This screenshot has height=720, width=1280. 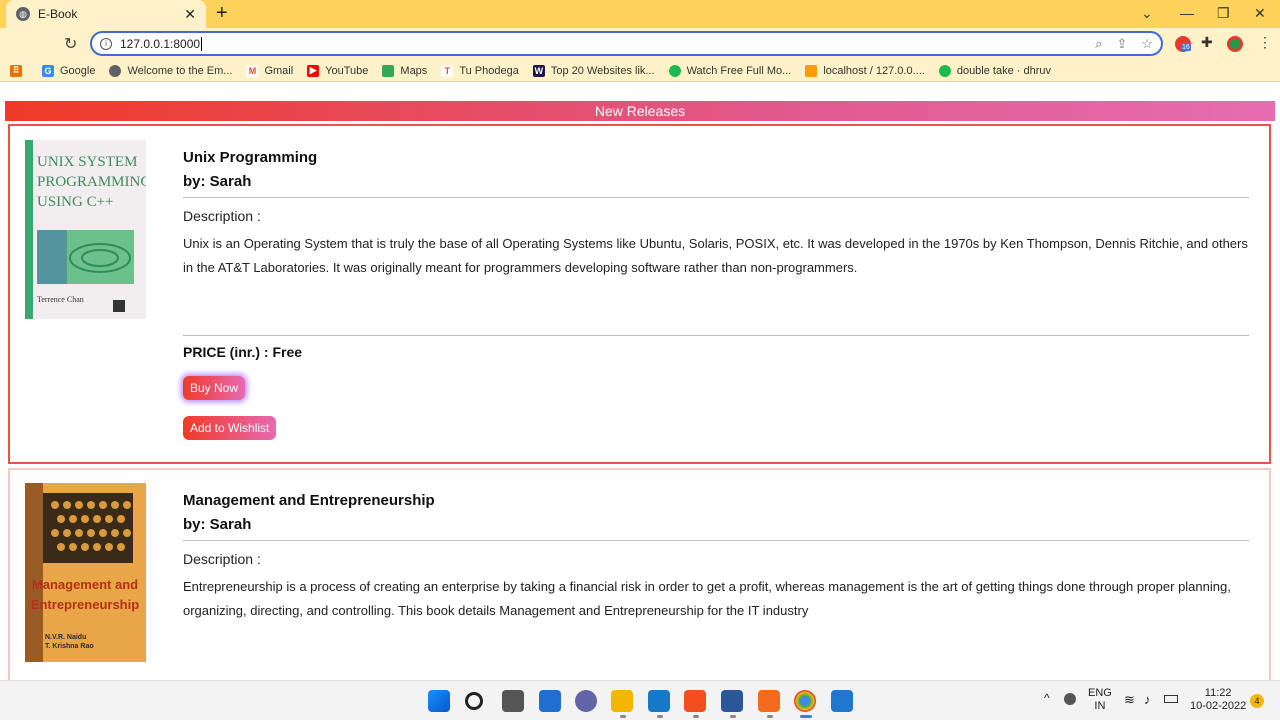 I want to click on share-icon: ⇪, so click(x=1121, y=44).